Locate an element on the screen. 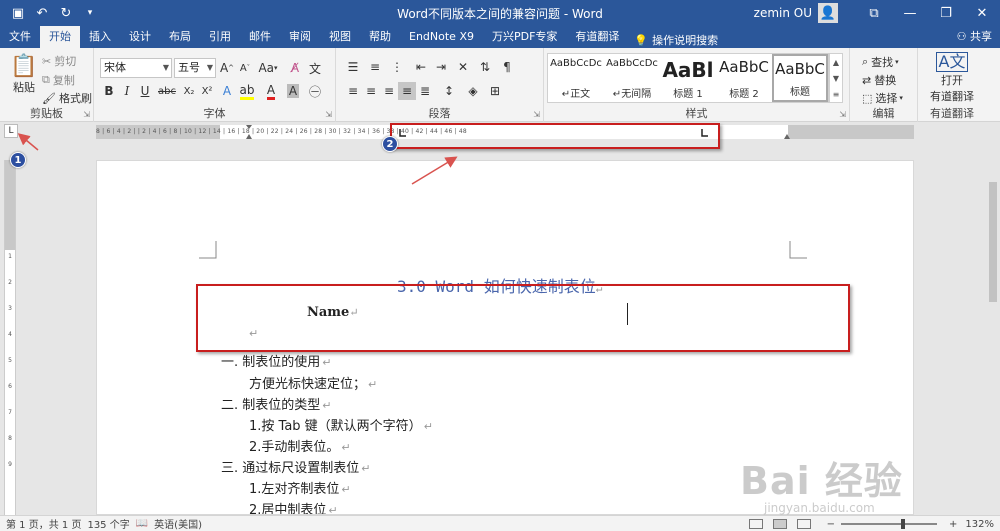  tab-wondershare-pdf: 万兴PDF专家 is located at coordinates (524, 37).